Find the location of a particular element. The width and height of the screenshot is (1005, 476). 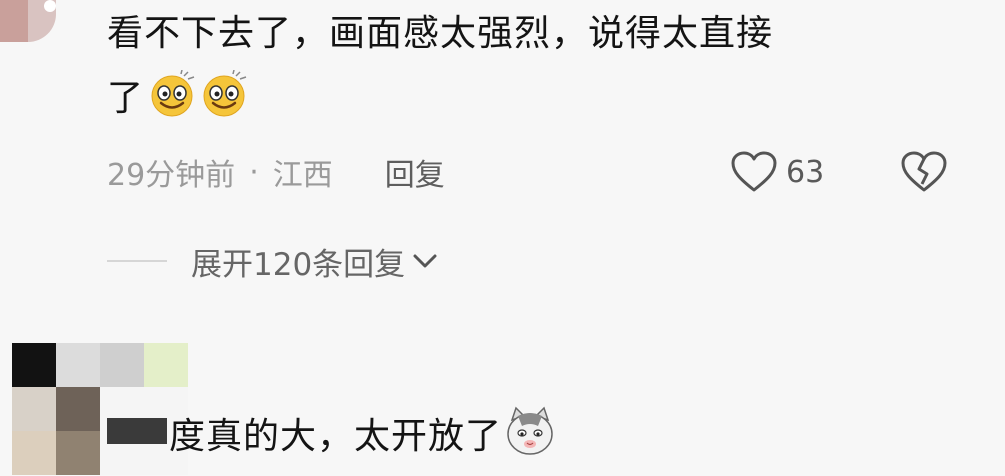

expand-replies-button: 展开120条回复 is located at coordinates (273, 261).